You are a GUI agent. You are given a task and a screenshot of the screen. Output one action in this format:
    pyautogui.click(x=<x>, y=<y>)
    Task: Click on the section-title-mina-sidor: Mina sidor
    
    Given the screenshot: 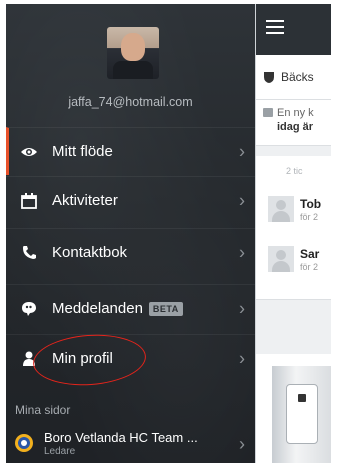 What is the action you would take?
    pyautogui.click(x=43, y=410)
    